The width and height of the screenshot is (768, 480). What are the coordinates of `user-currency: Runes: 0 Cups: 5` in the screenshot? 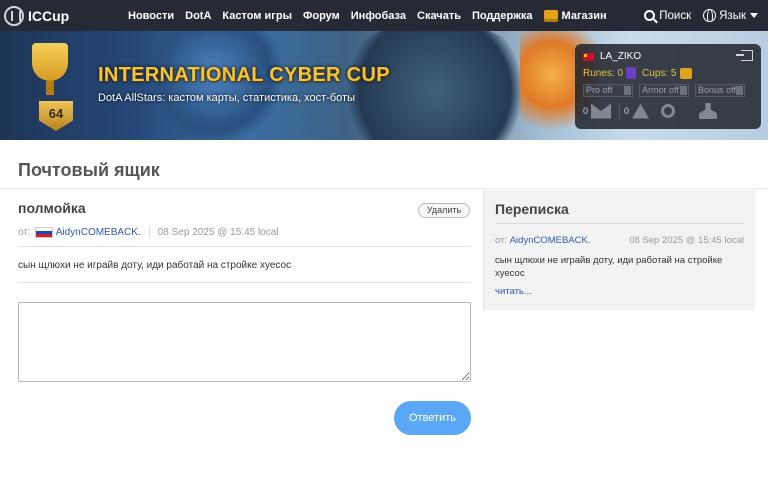 It's located at (637, 73).